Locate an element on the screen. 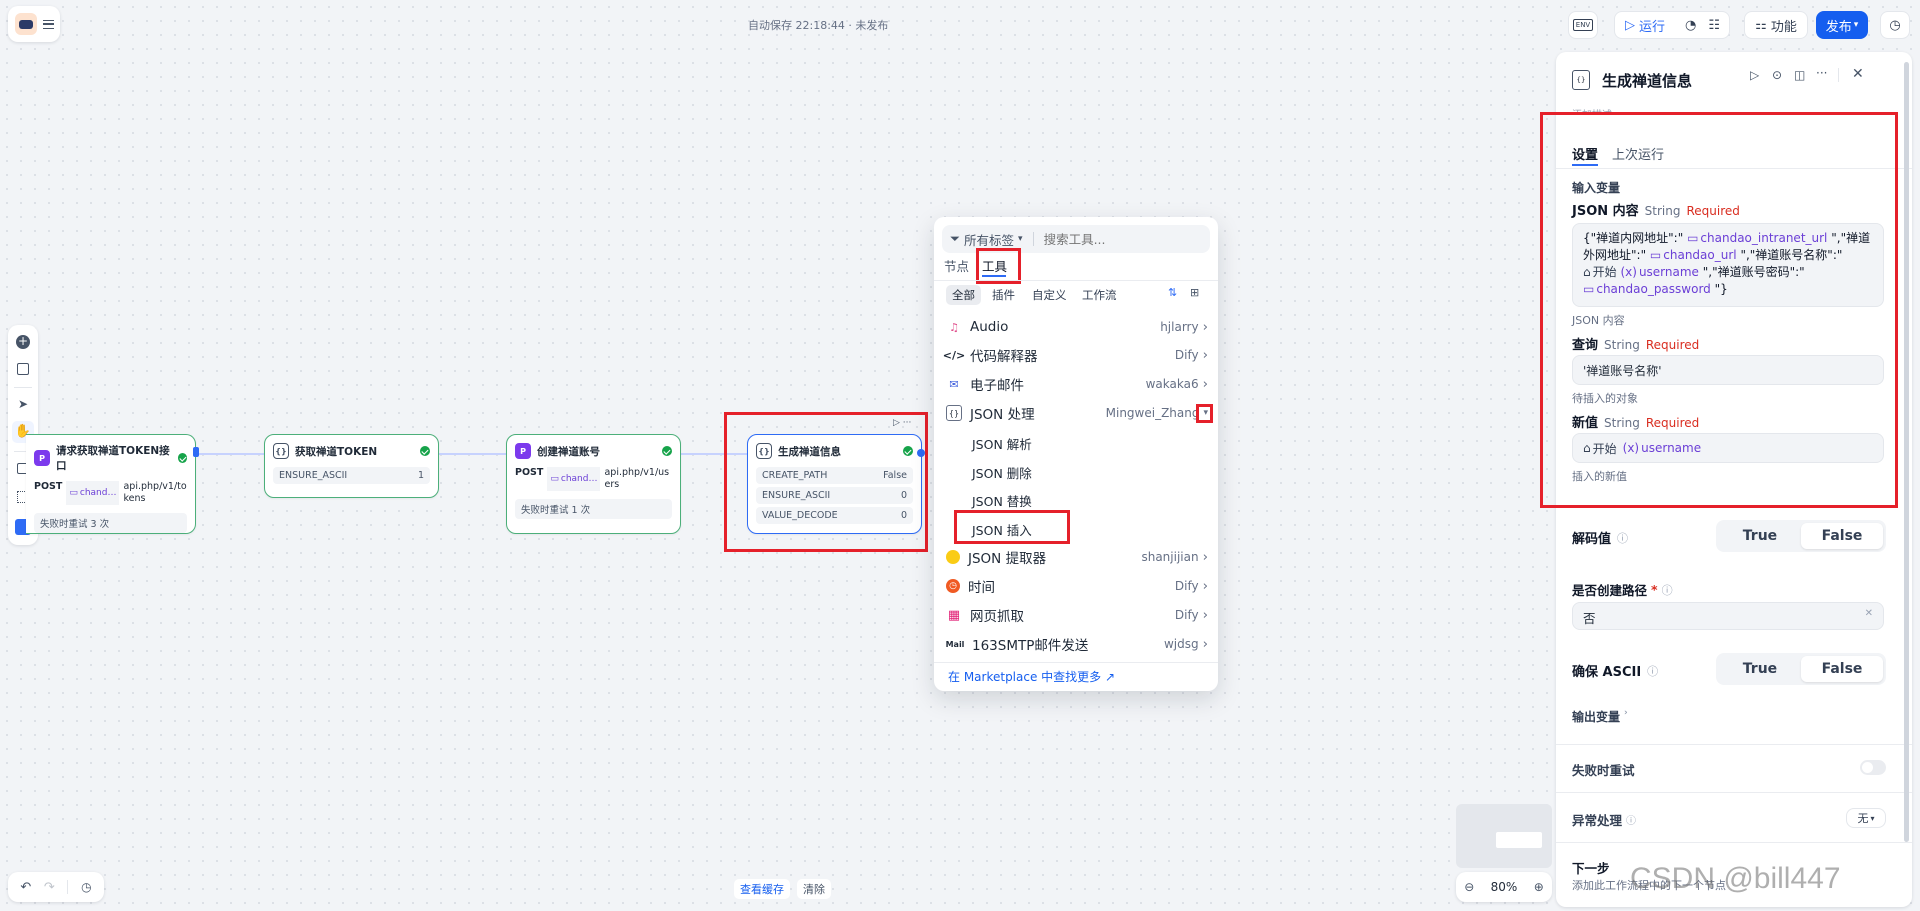  env-icon: ENV is located at coordinates (1583, 25).